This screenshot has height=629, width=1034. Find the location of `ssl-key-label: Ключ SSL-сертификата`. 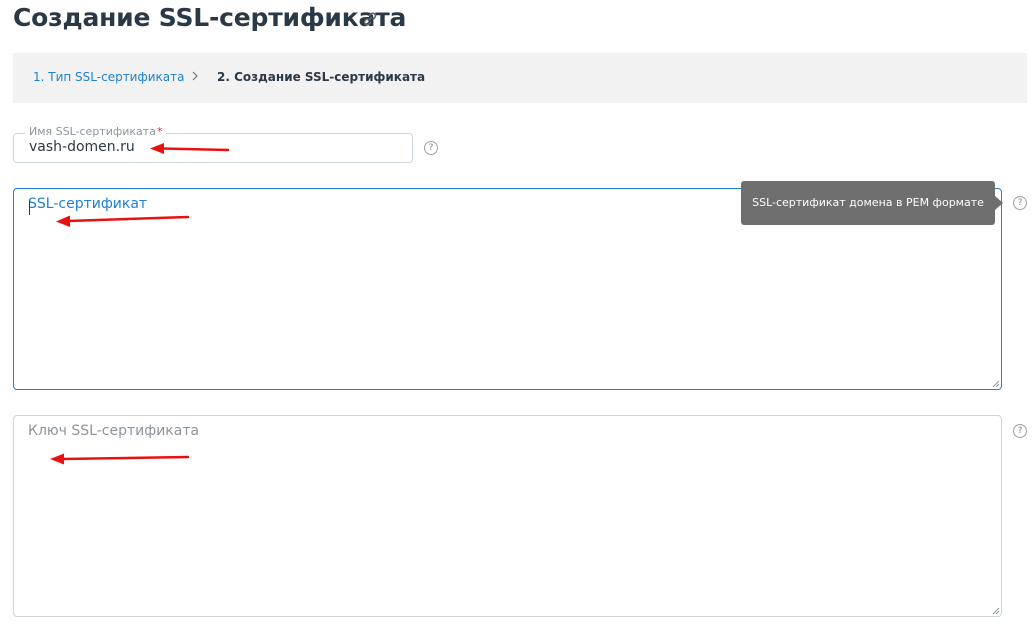

ssl-key-label: Ключ SSL-сертификата is located at coordinates (114, 431).